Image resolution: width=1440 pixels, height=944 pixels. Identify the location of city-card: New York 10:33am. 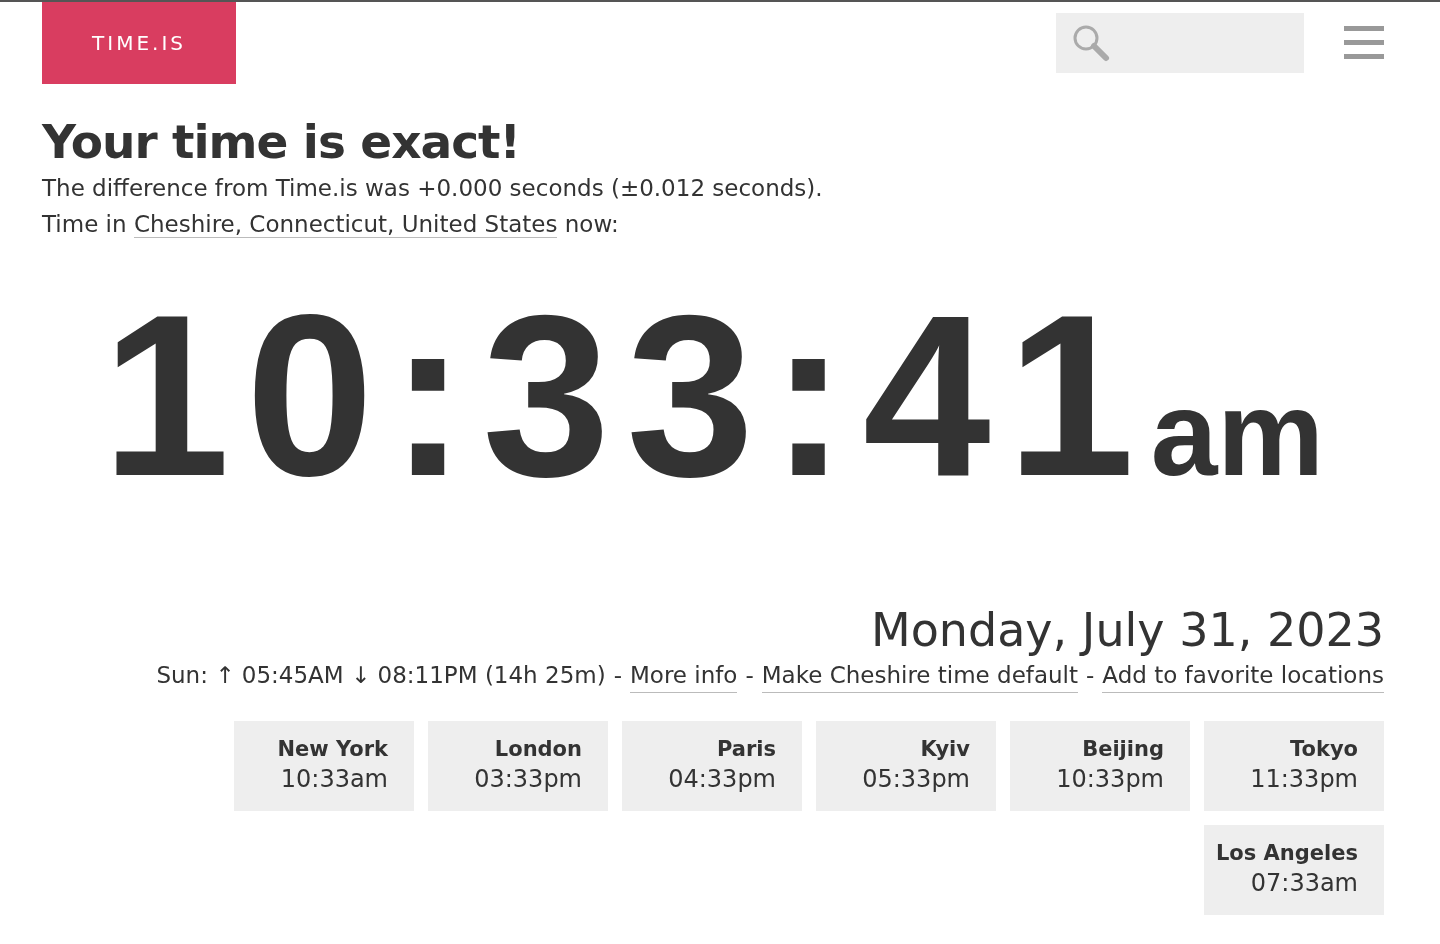
(324, 766).